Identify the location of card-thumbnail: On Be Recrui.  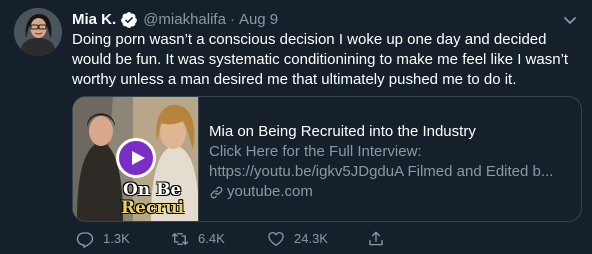
(136, 159).